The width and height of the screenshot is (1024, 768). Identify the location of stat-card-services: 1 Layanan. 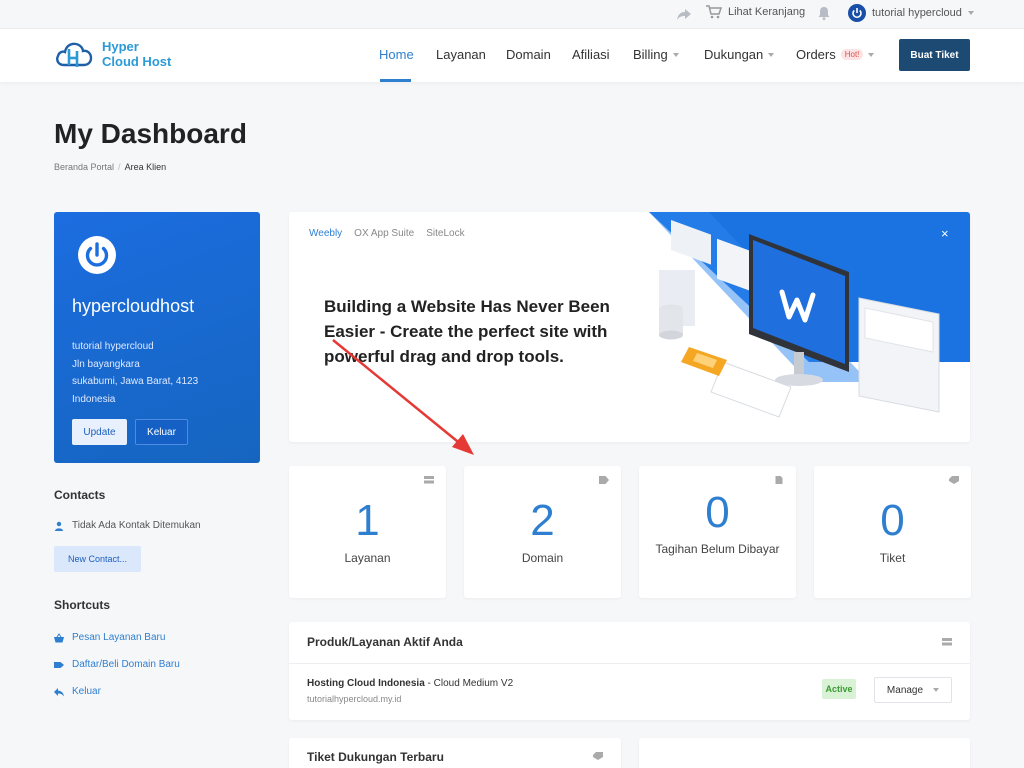
(367, 532).